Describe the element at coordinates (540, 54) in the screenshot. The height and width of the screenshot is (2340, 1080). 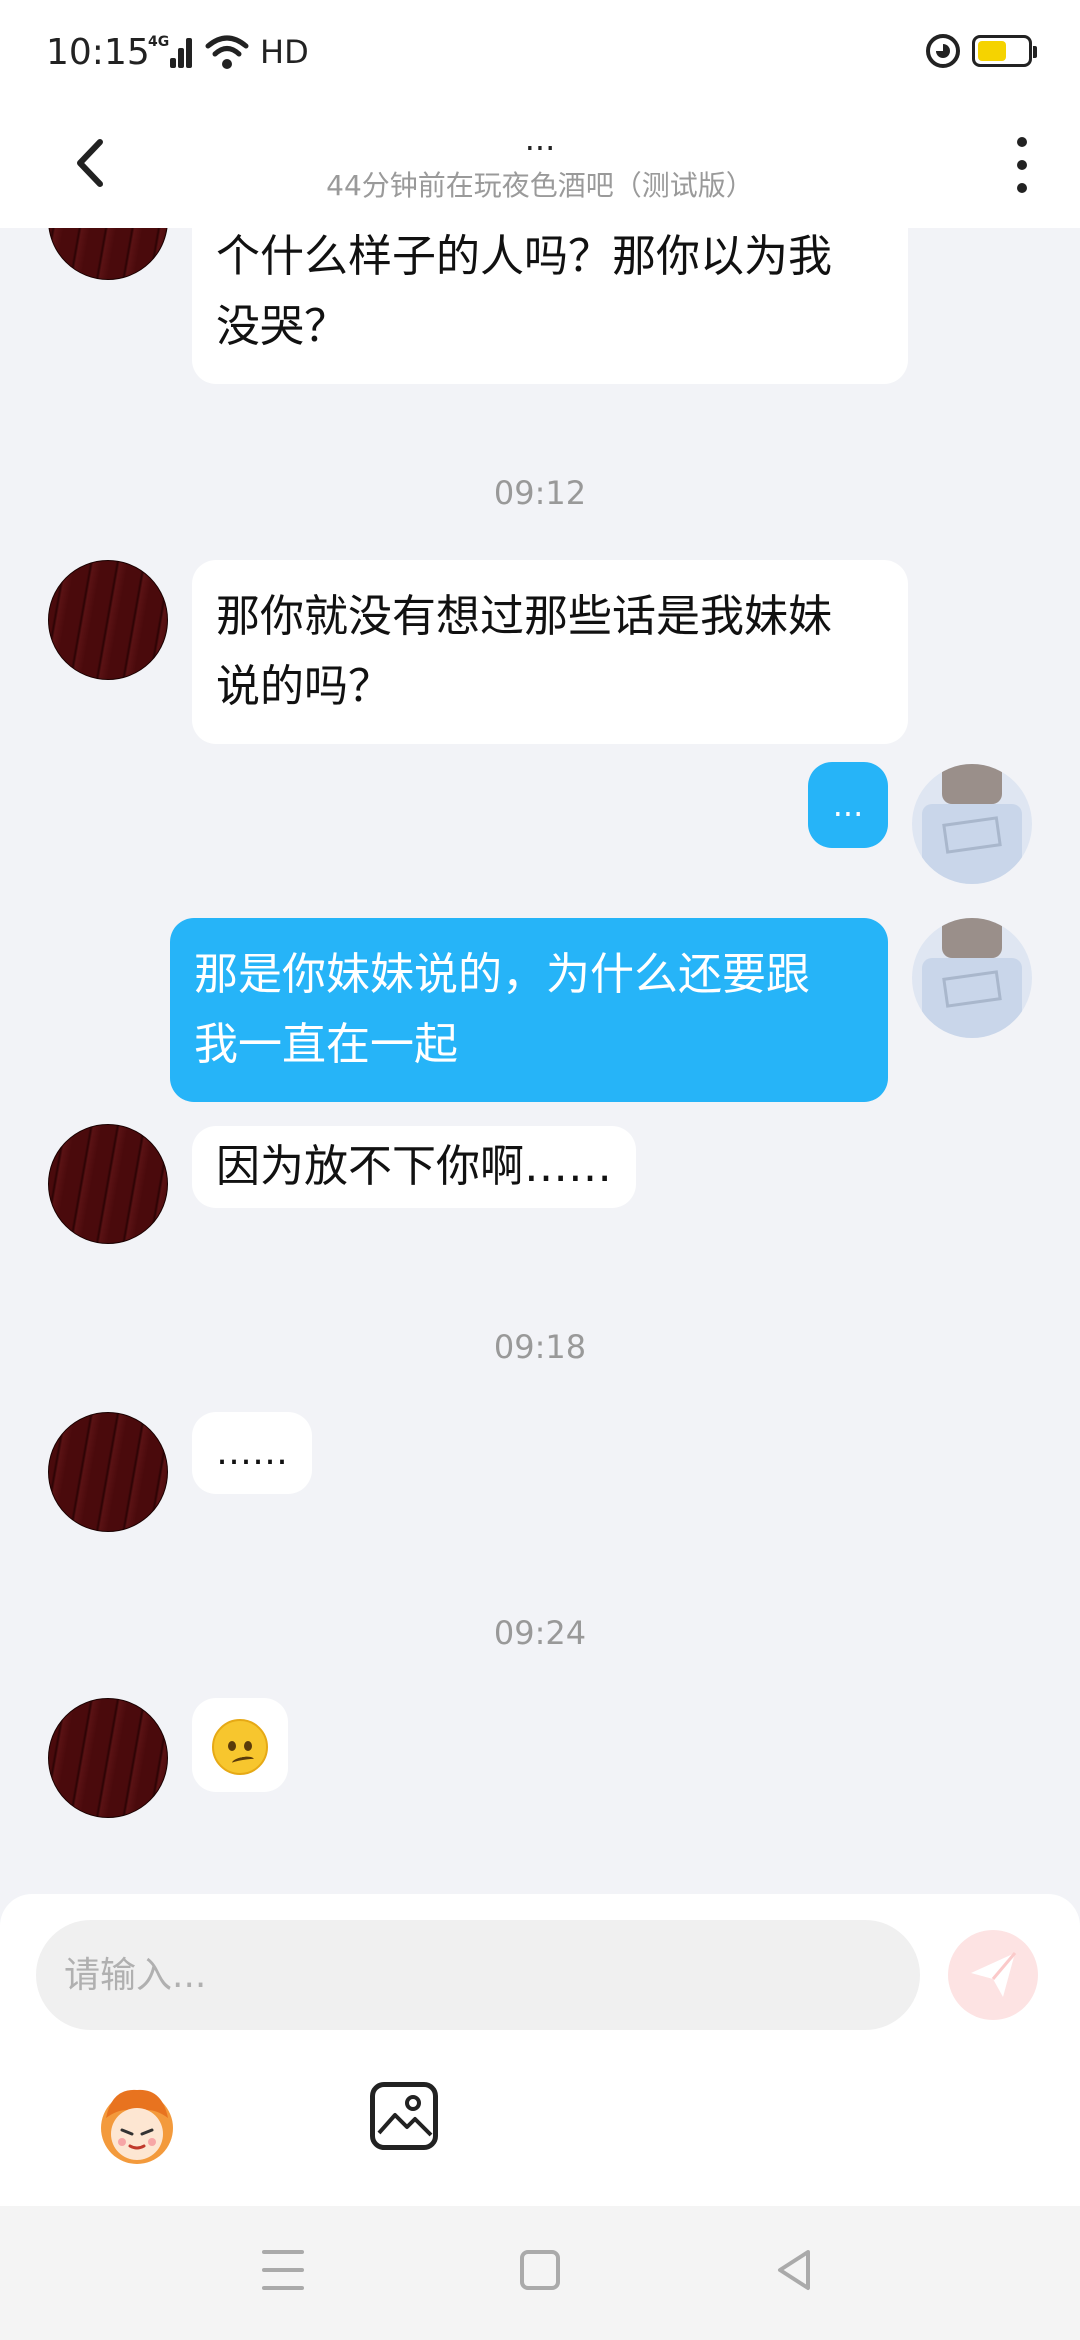
I see `status-bar: 10:15 4G HD` at that location.